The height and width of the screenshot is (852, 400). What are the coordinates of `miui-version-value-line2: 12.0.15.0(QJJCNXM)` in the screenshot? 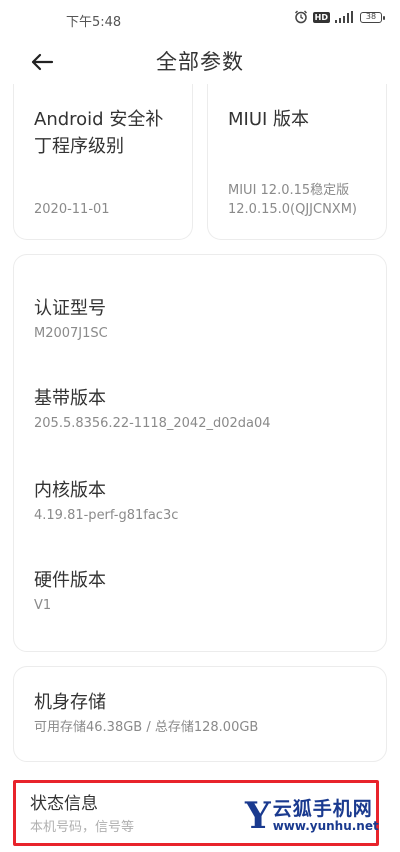 It's located at (292, 209).